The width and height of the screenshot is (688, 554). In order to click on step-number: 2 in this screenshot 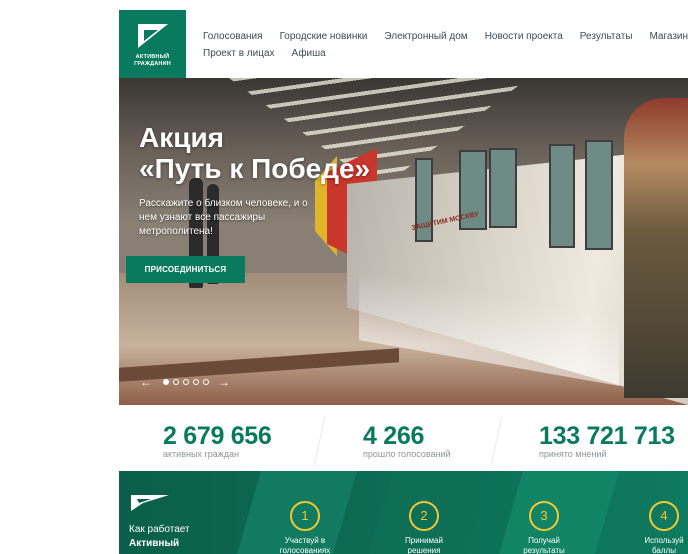, I will do `click(424, 516)`.